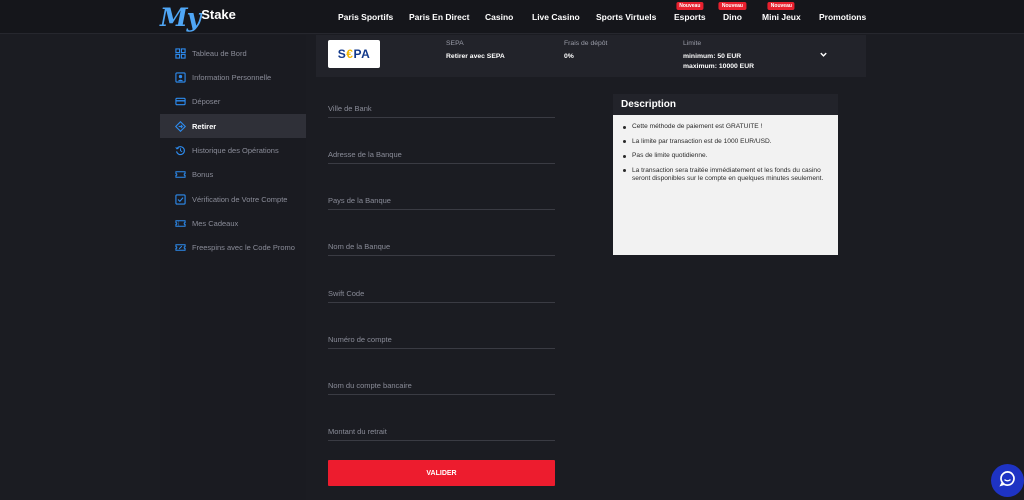  Describe the element at coordinates (586, 43) in the screenshot. I see `fee-label: Frais de dépôt` at that location.